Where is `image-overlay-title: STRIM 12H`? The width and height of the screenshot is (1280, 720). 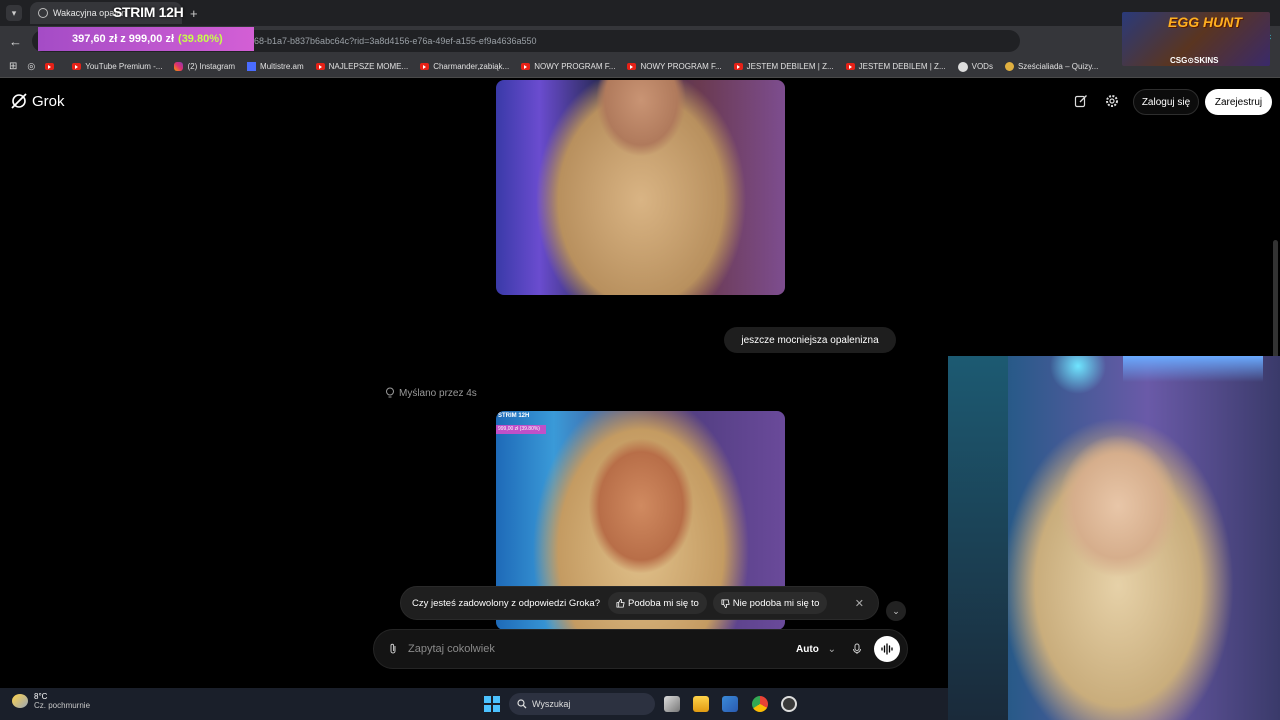 image-overlay-title: STRIM 12H is located at coordinates (514, 416).